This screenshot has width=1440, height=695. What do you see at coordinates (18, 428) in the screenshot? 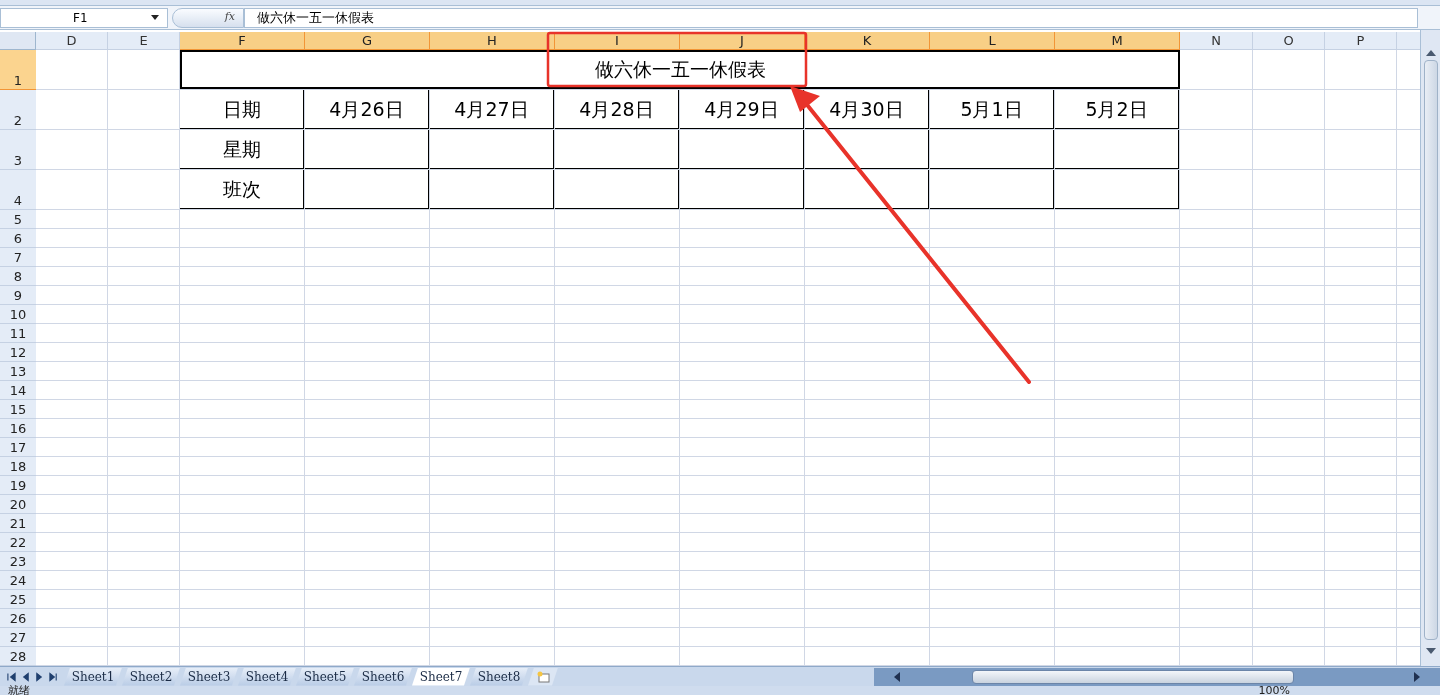
I see `row-header: 16` at bounding box center [18, 428].